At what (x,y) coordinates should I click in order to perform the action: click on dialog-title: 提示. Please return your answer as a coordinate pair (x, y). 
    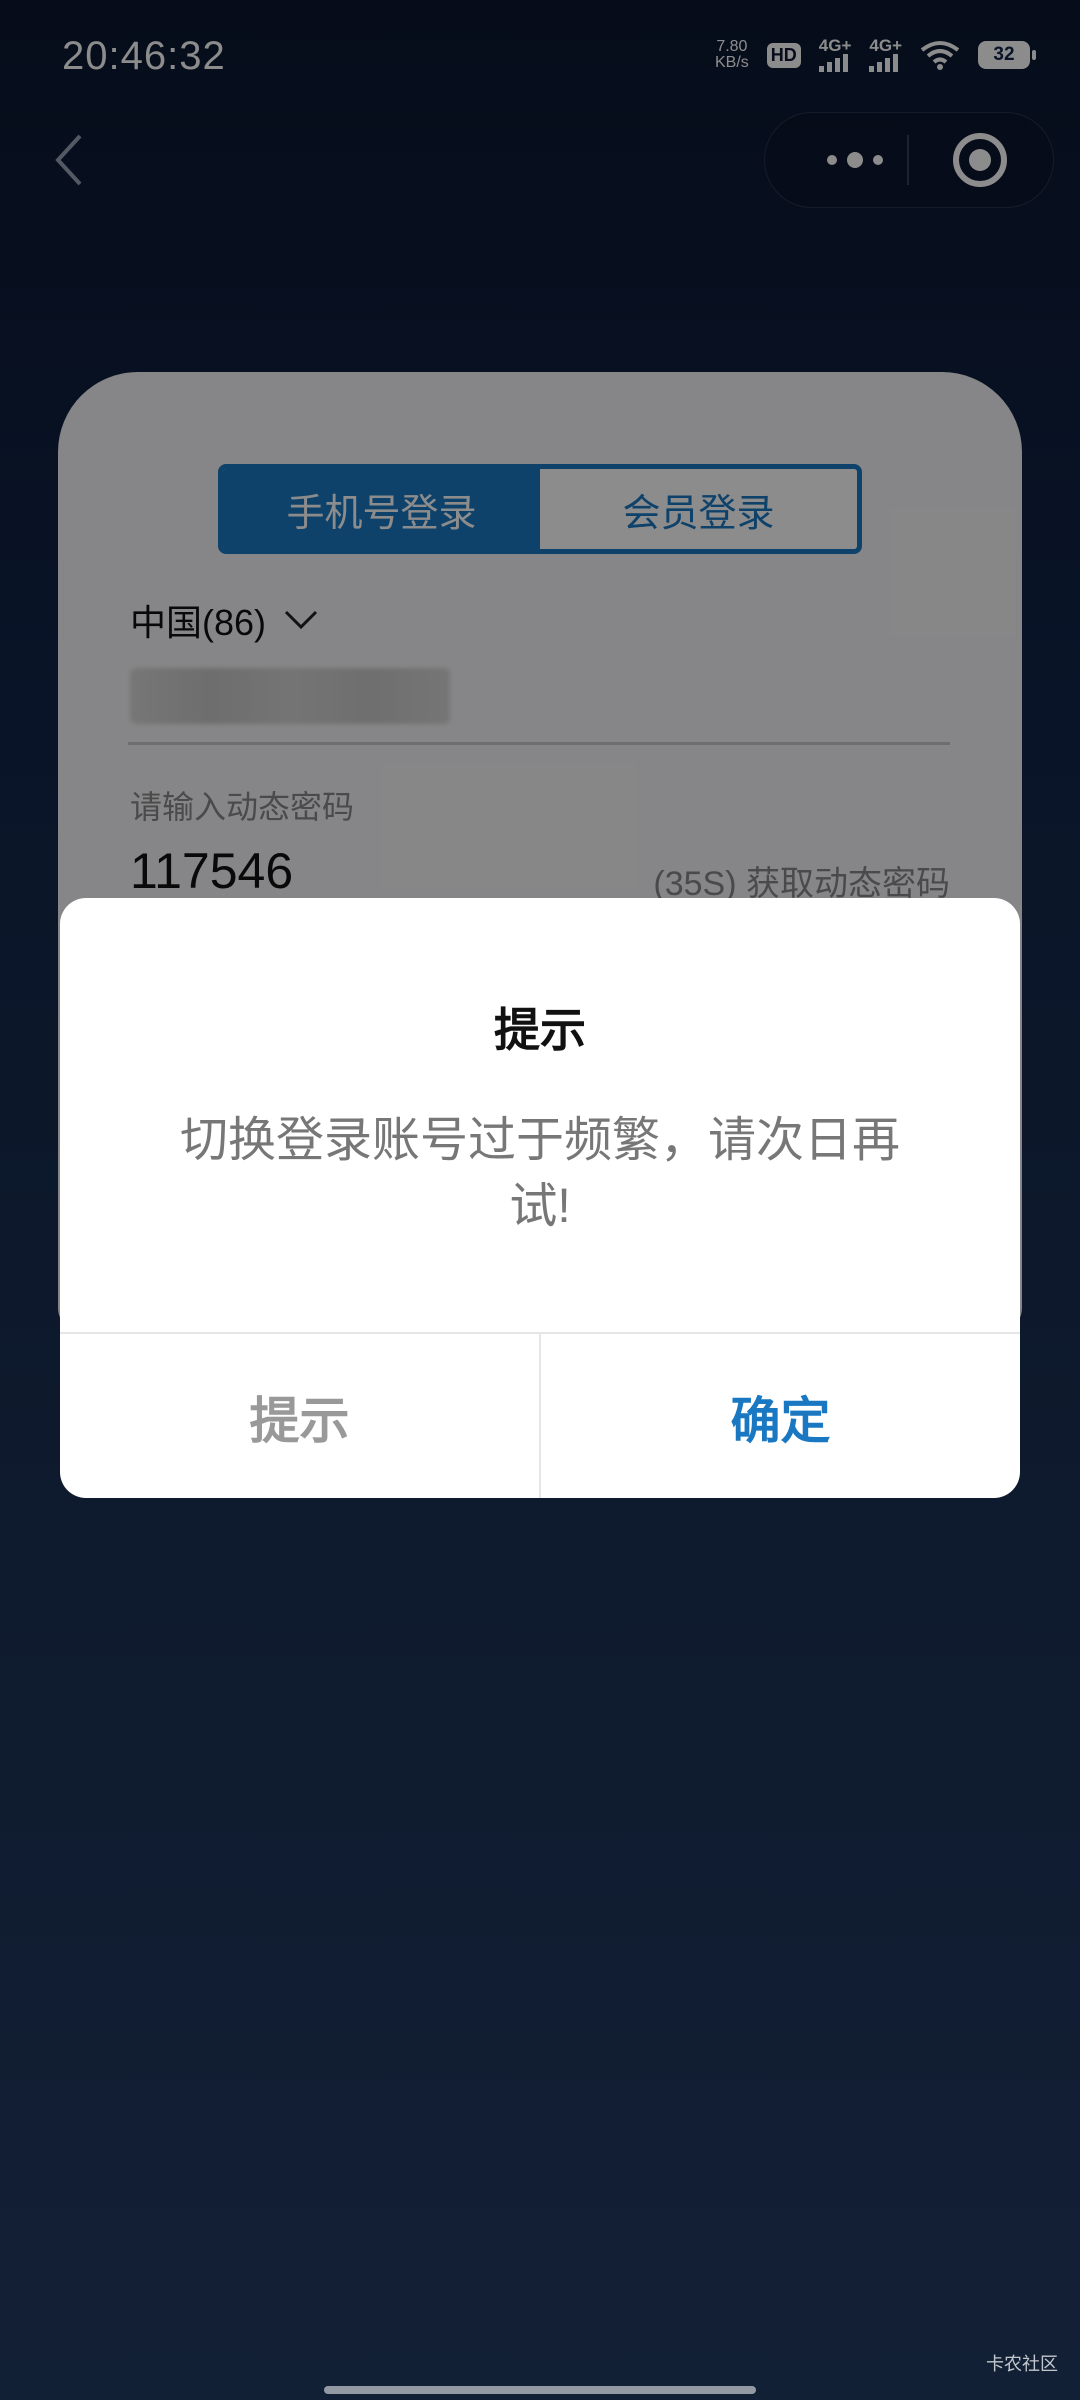
    Looking at the image, I should click on (540, 1030).